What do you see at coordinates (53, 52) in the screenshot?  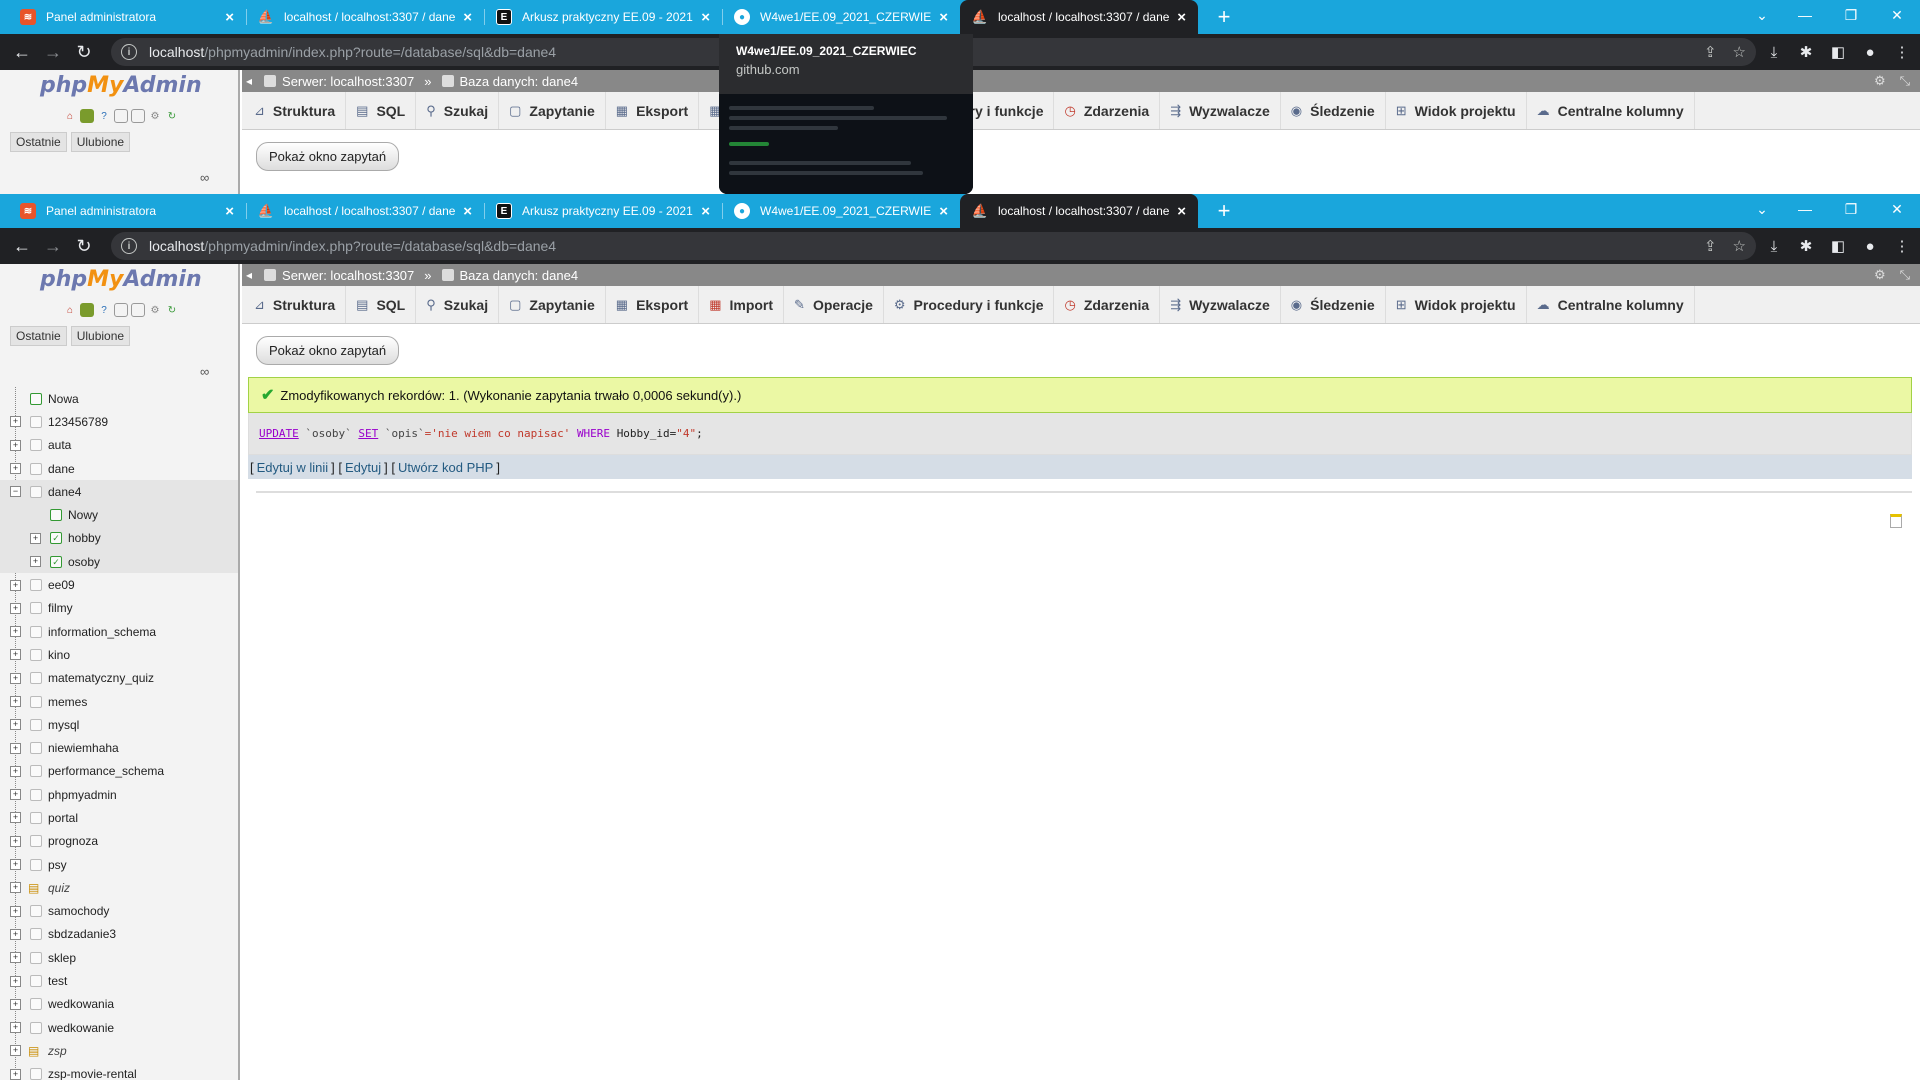 I see `forward-button: →` at bounding box center [53, 52].